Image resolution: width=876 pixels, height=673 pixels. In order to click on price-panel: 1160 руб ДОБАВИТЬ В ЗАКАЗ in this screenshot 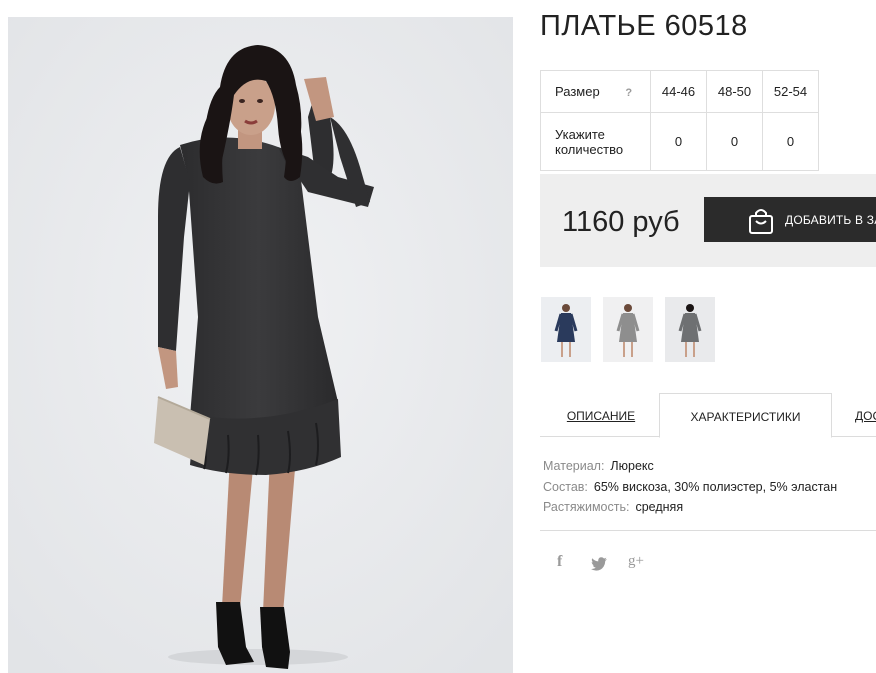, I will do `click(708, 220)`.